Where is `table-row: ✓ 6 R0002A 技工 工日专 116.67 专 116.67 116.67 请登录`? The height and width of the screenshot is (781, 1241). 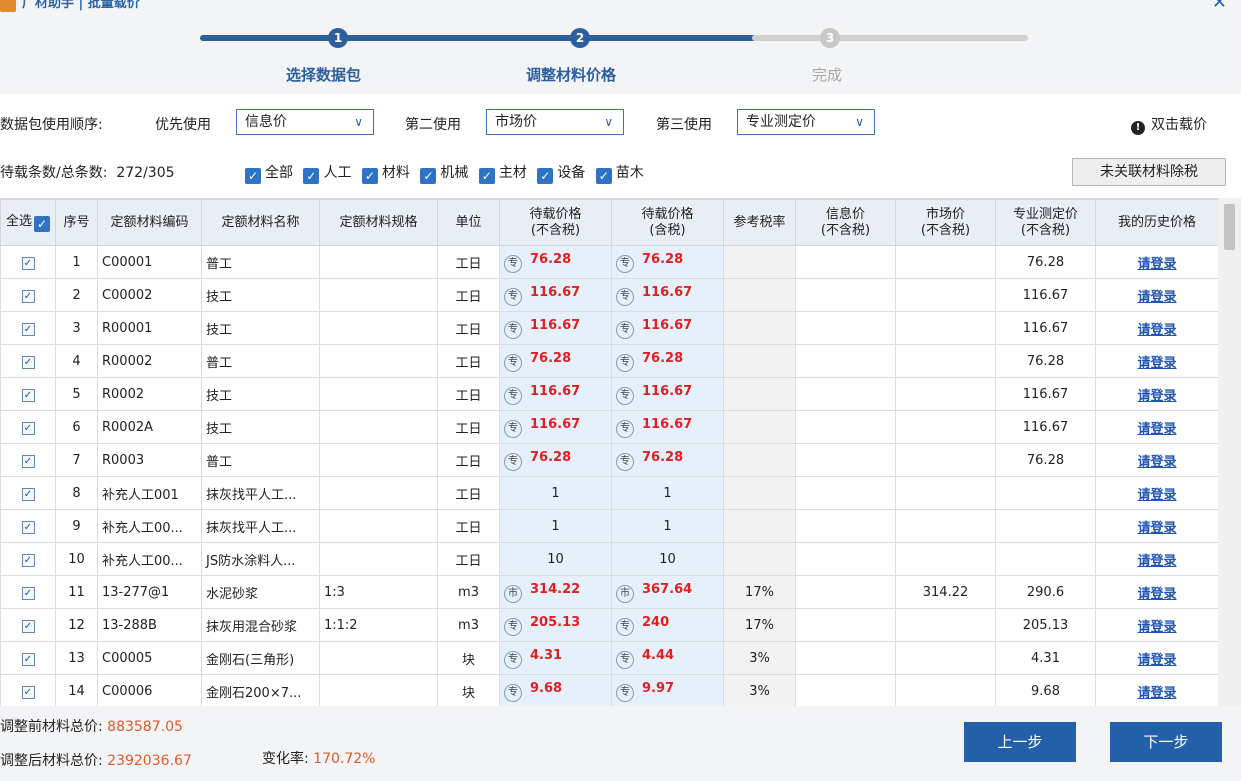
table-row: ✓ 6 R0002A 技工 工日专 116.67 专 116.67 116.67 请登录 is located at coordinates (609, 427).